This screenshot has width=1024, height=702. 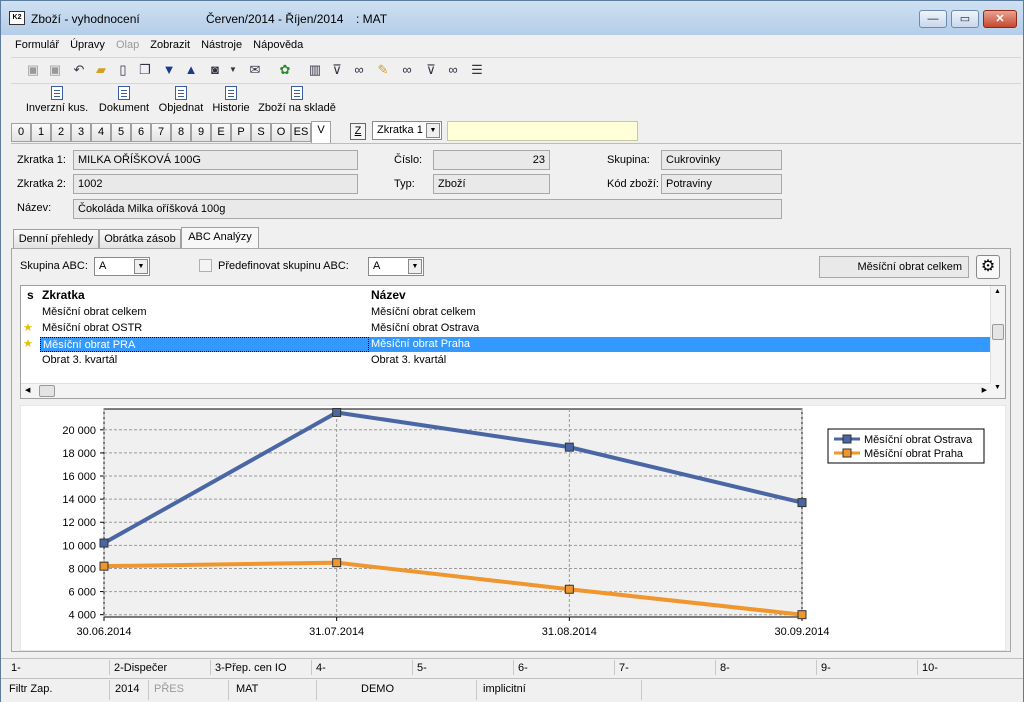 I want to click on skupina-field: Cukrovinky, so click(x=721, y=160).